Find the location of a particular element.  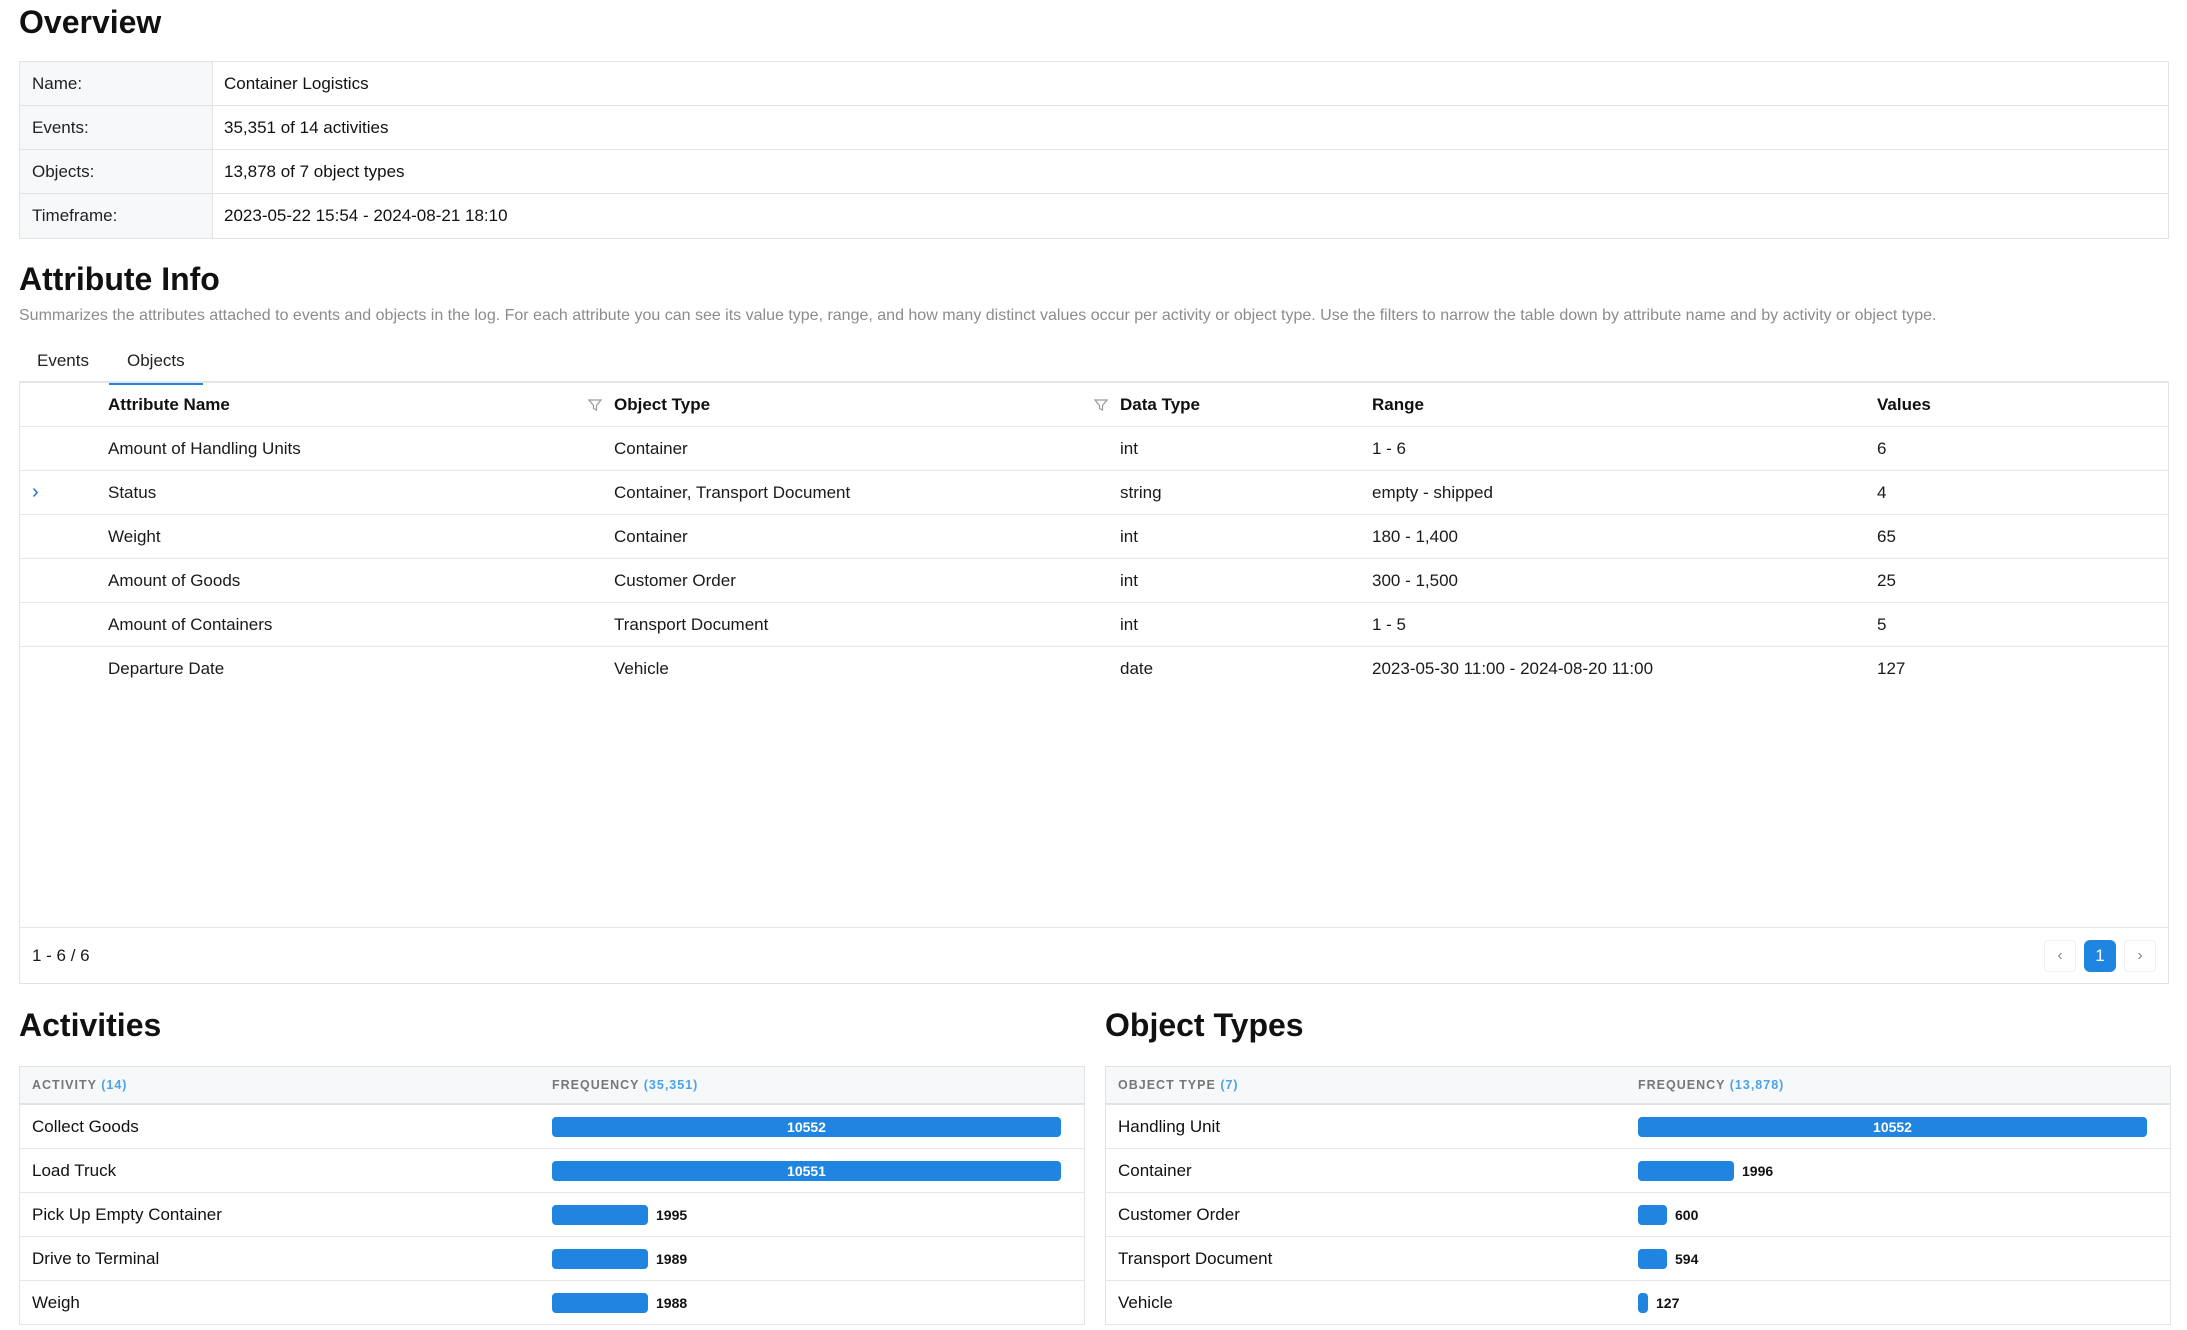

column-object-type: Object Type is located at coordinates (867, 405).